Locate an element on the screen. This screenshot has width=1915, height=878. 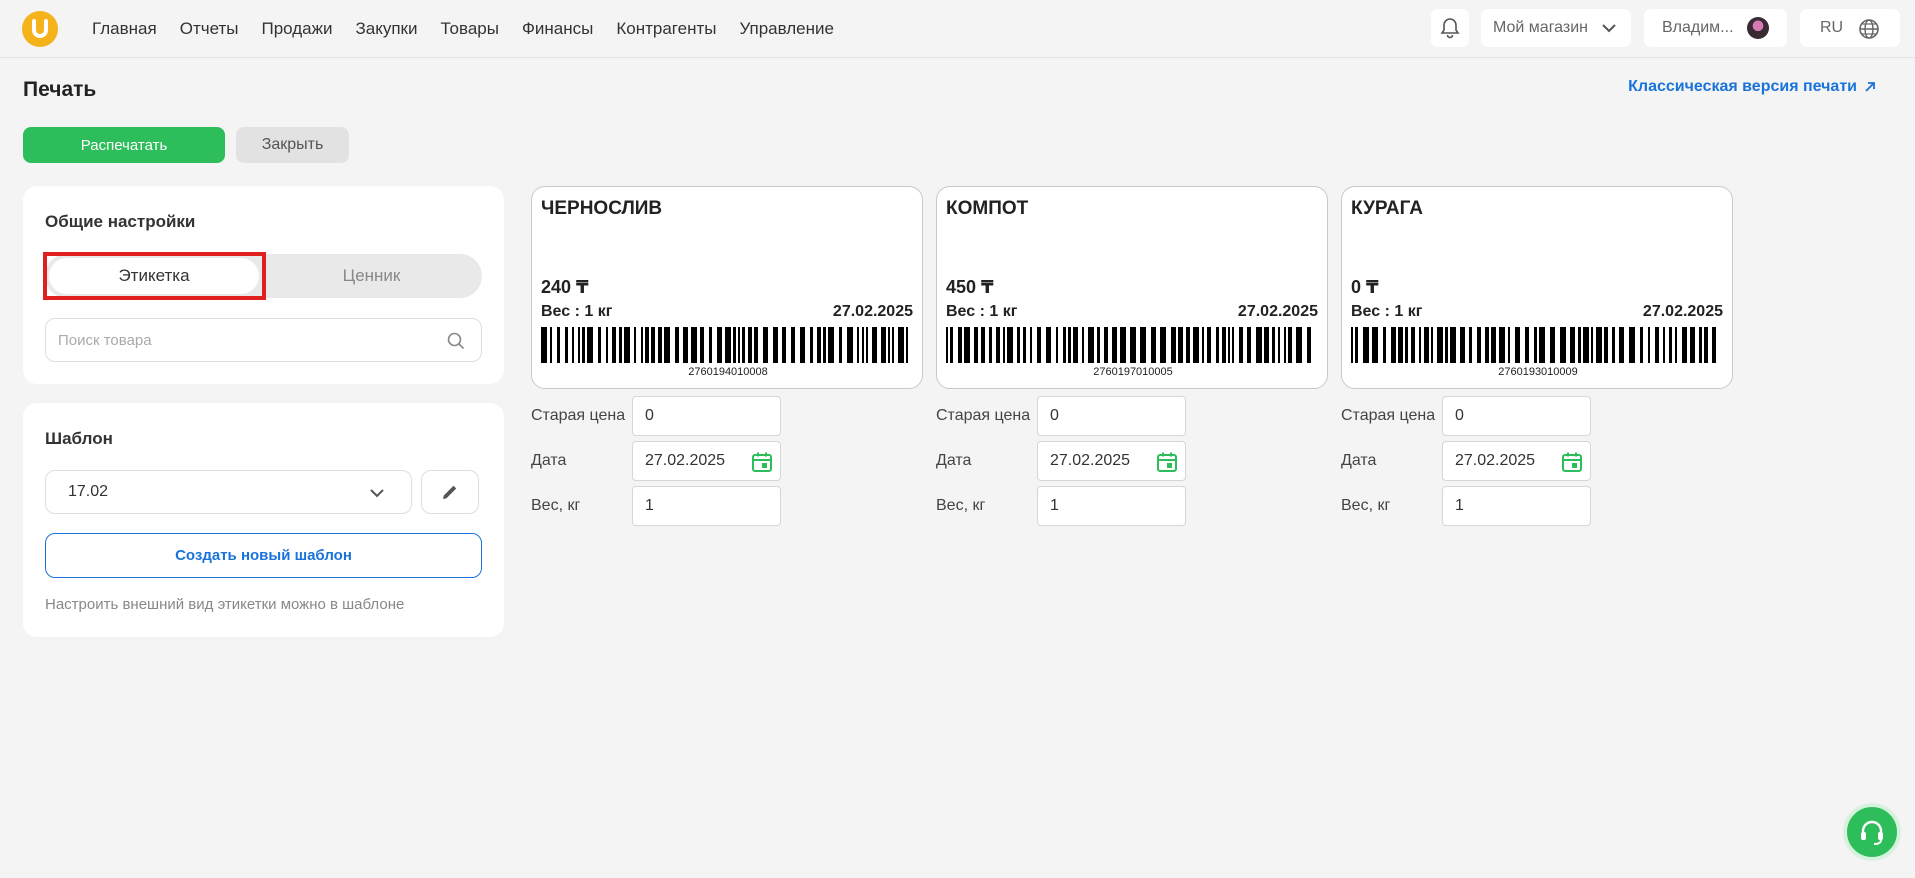
search-input is located at coordinates (236, 340).